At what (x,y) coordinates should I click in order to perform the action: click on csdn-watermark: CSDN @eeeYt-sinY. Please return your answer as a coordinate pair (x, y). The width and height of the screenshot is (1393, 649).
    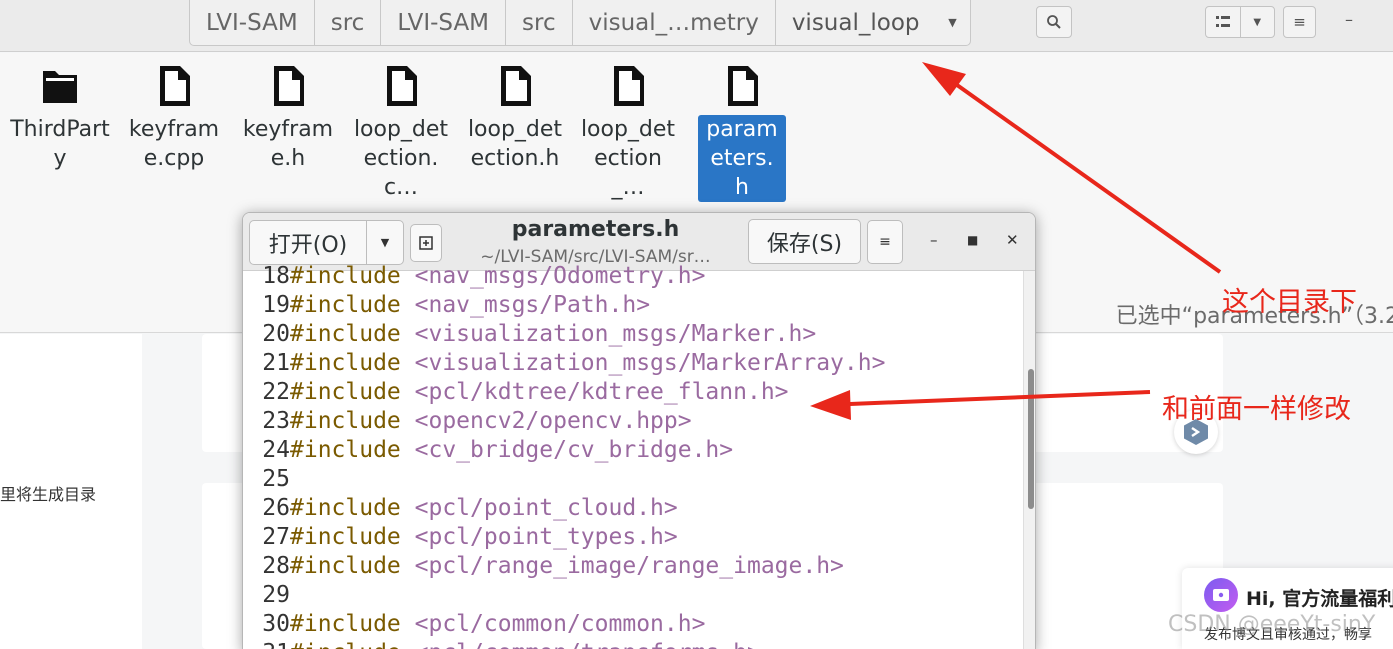
    Looking at the image, I should click on (1272, 624).